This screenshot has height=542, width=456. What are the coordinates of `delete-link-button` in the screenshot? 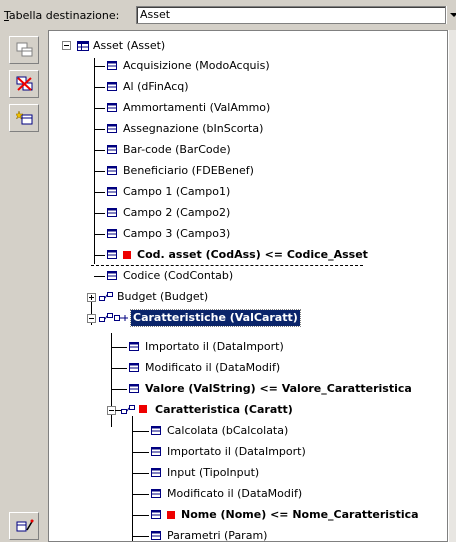 It's located at (24, 84).